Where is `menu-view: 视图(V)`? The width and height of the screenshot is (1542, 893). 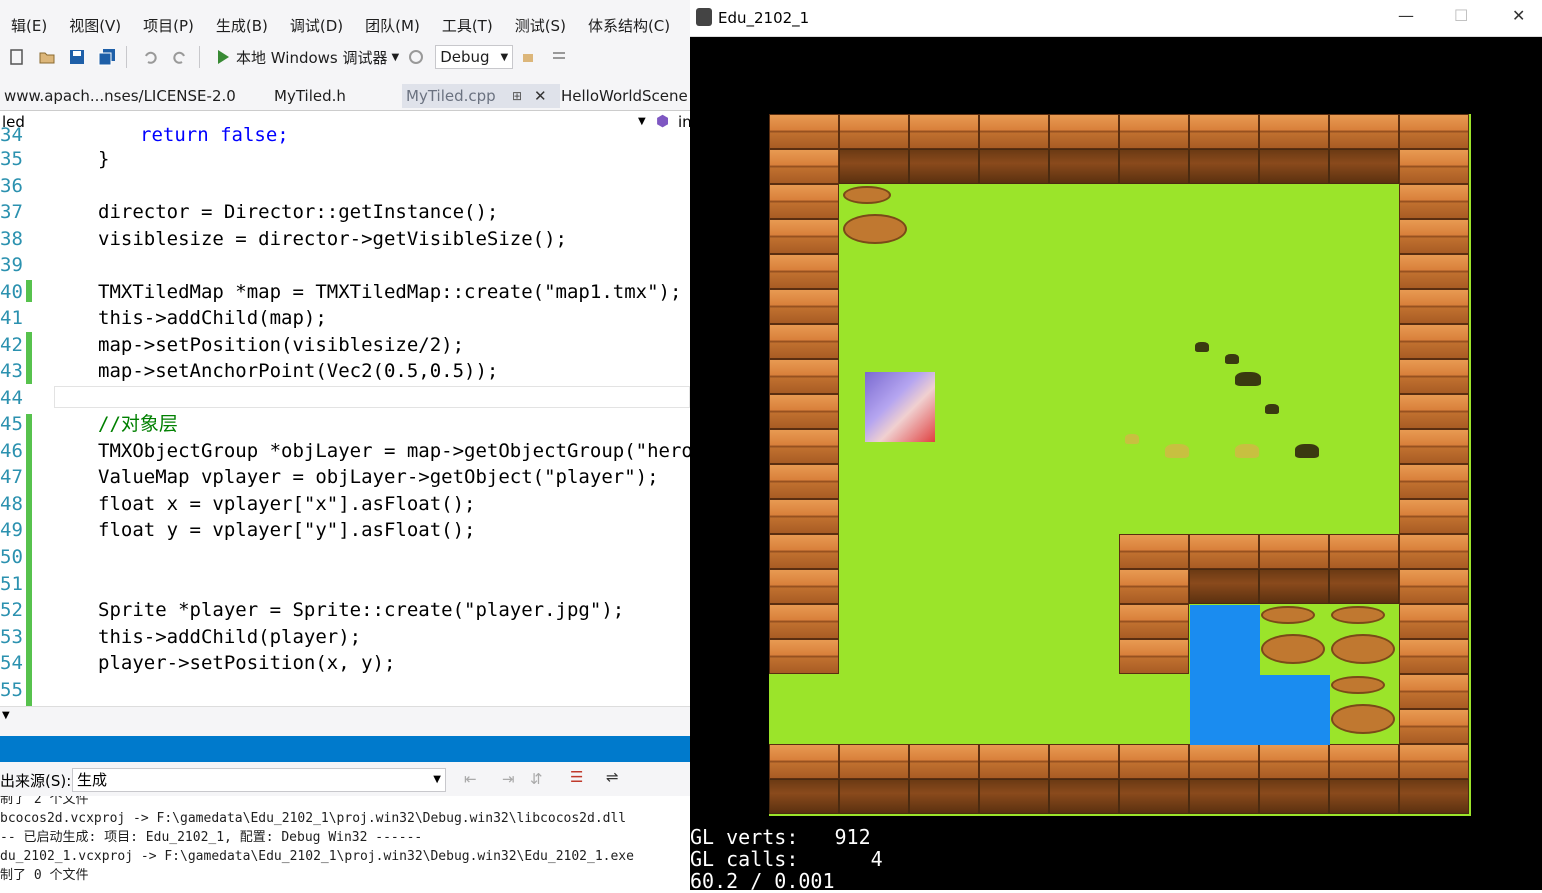
menu-view: 视图(V) is located at coordinates (95, 25).